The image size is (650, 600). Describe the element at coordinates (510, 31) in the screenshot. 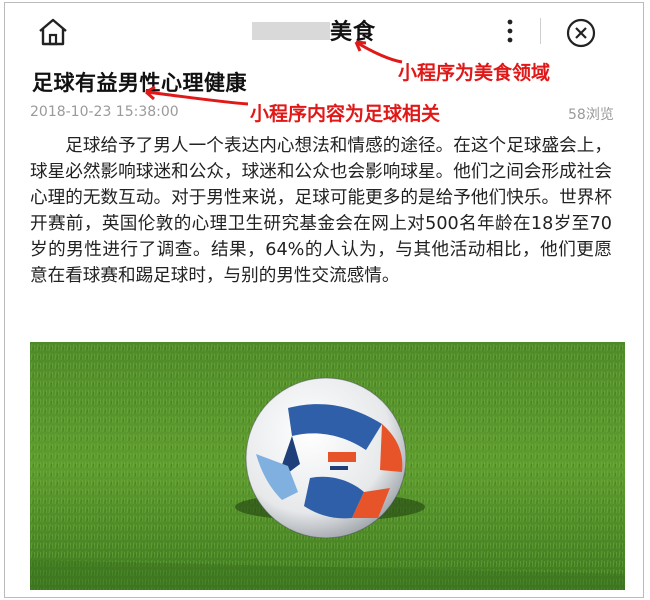

I see `more-vertical-icon` at that location.